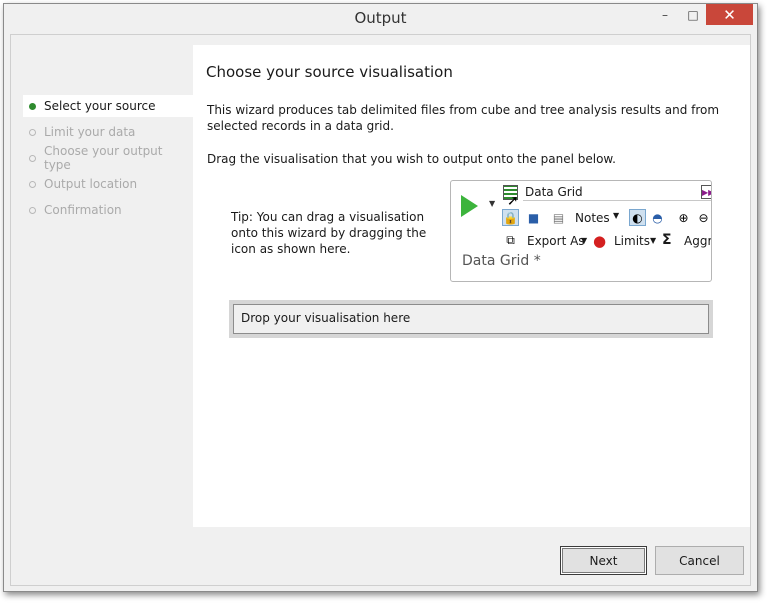  I want to click on mouse-cursor-icon: ➚, so click(513, 201).